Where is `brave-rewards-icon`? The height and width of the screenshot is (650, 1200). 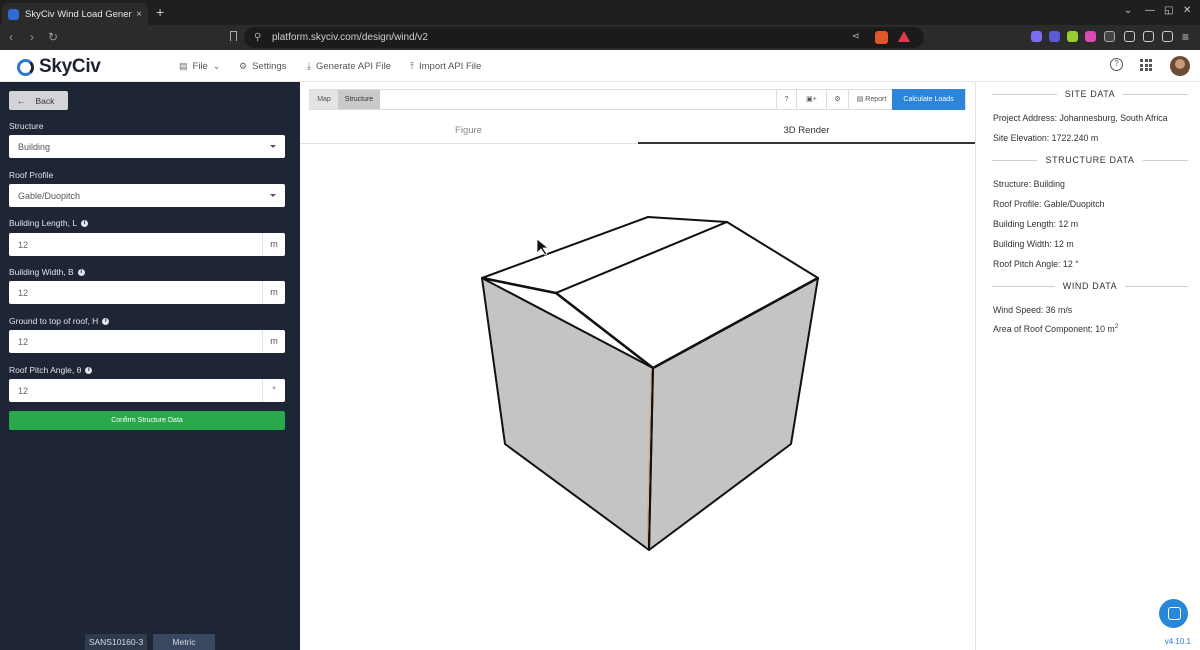
brave-rewards-icon is located at coordinates (904, 36).